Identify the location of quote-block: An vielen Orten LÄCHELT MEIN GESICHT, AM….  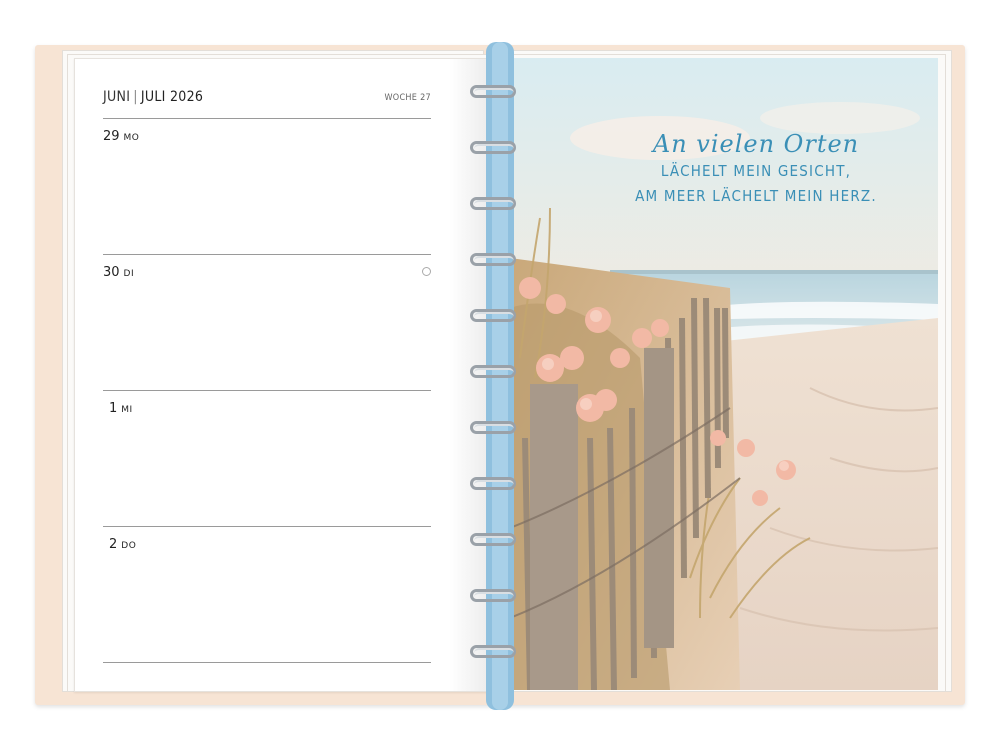
(756, 169).